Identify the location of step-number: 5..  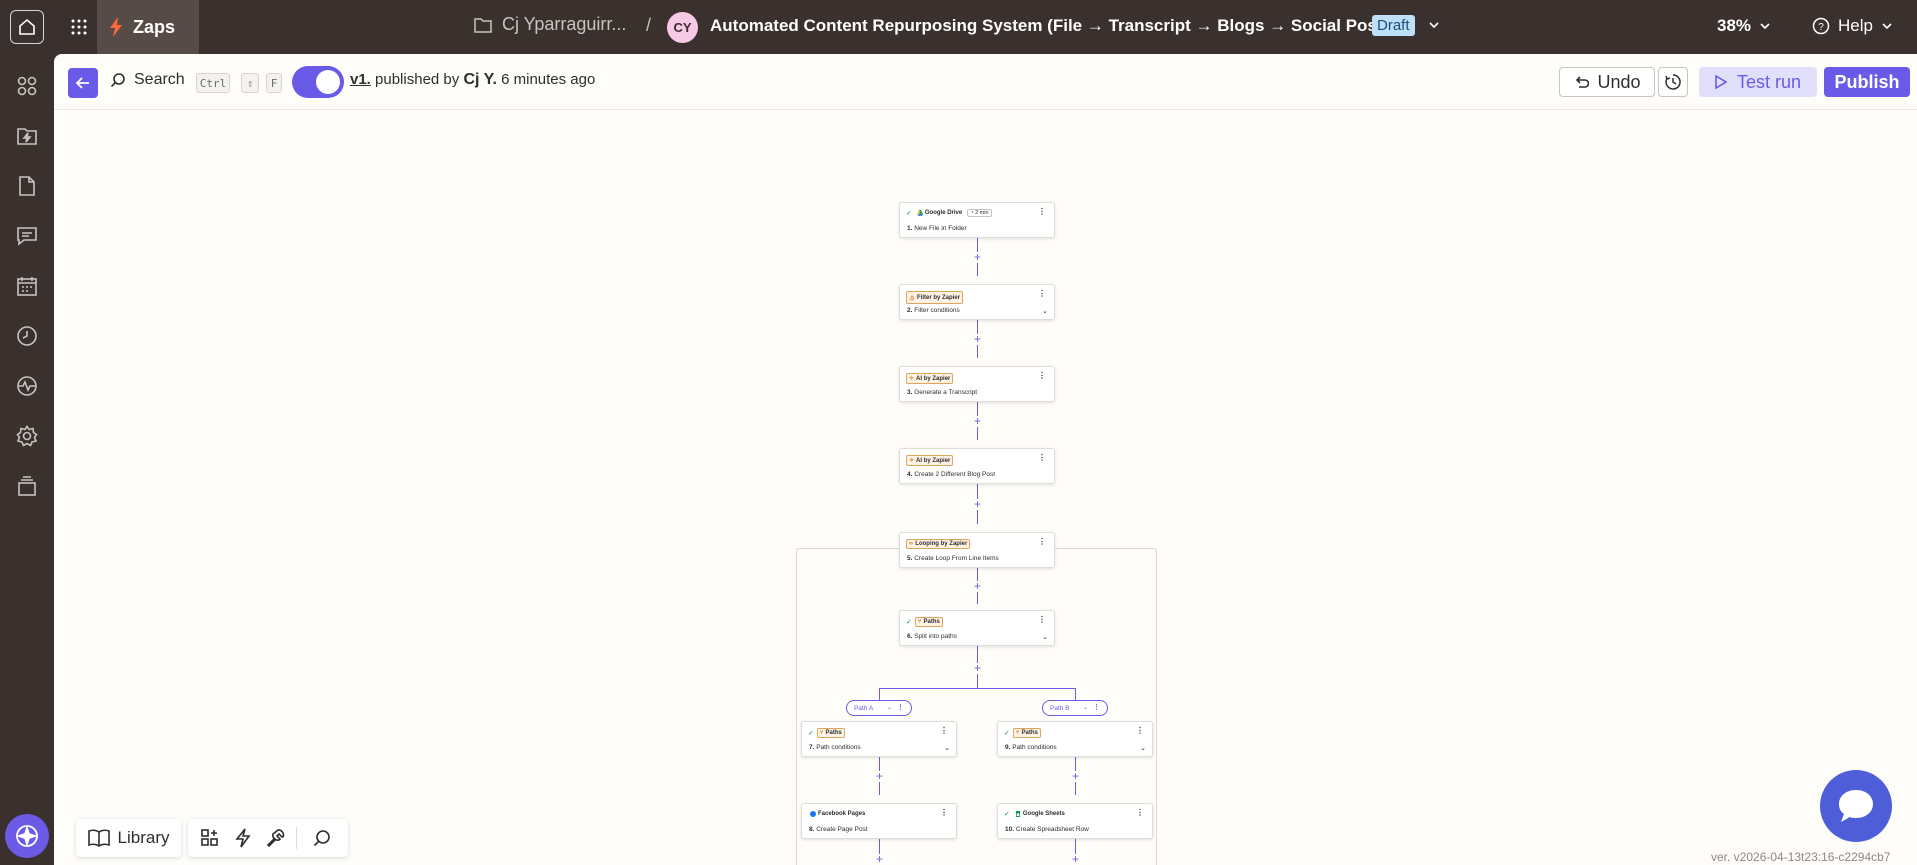
(910, 558).